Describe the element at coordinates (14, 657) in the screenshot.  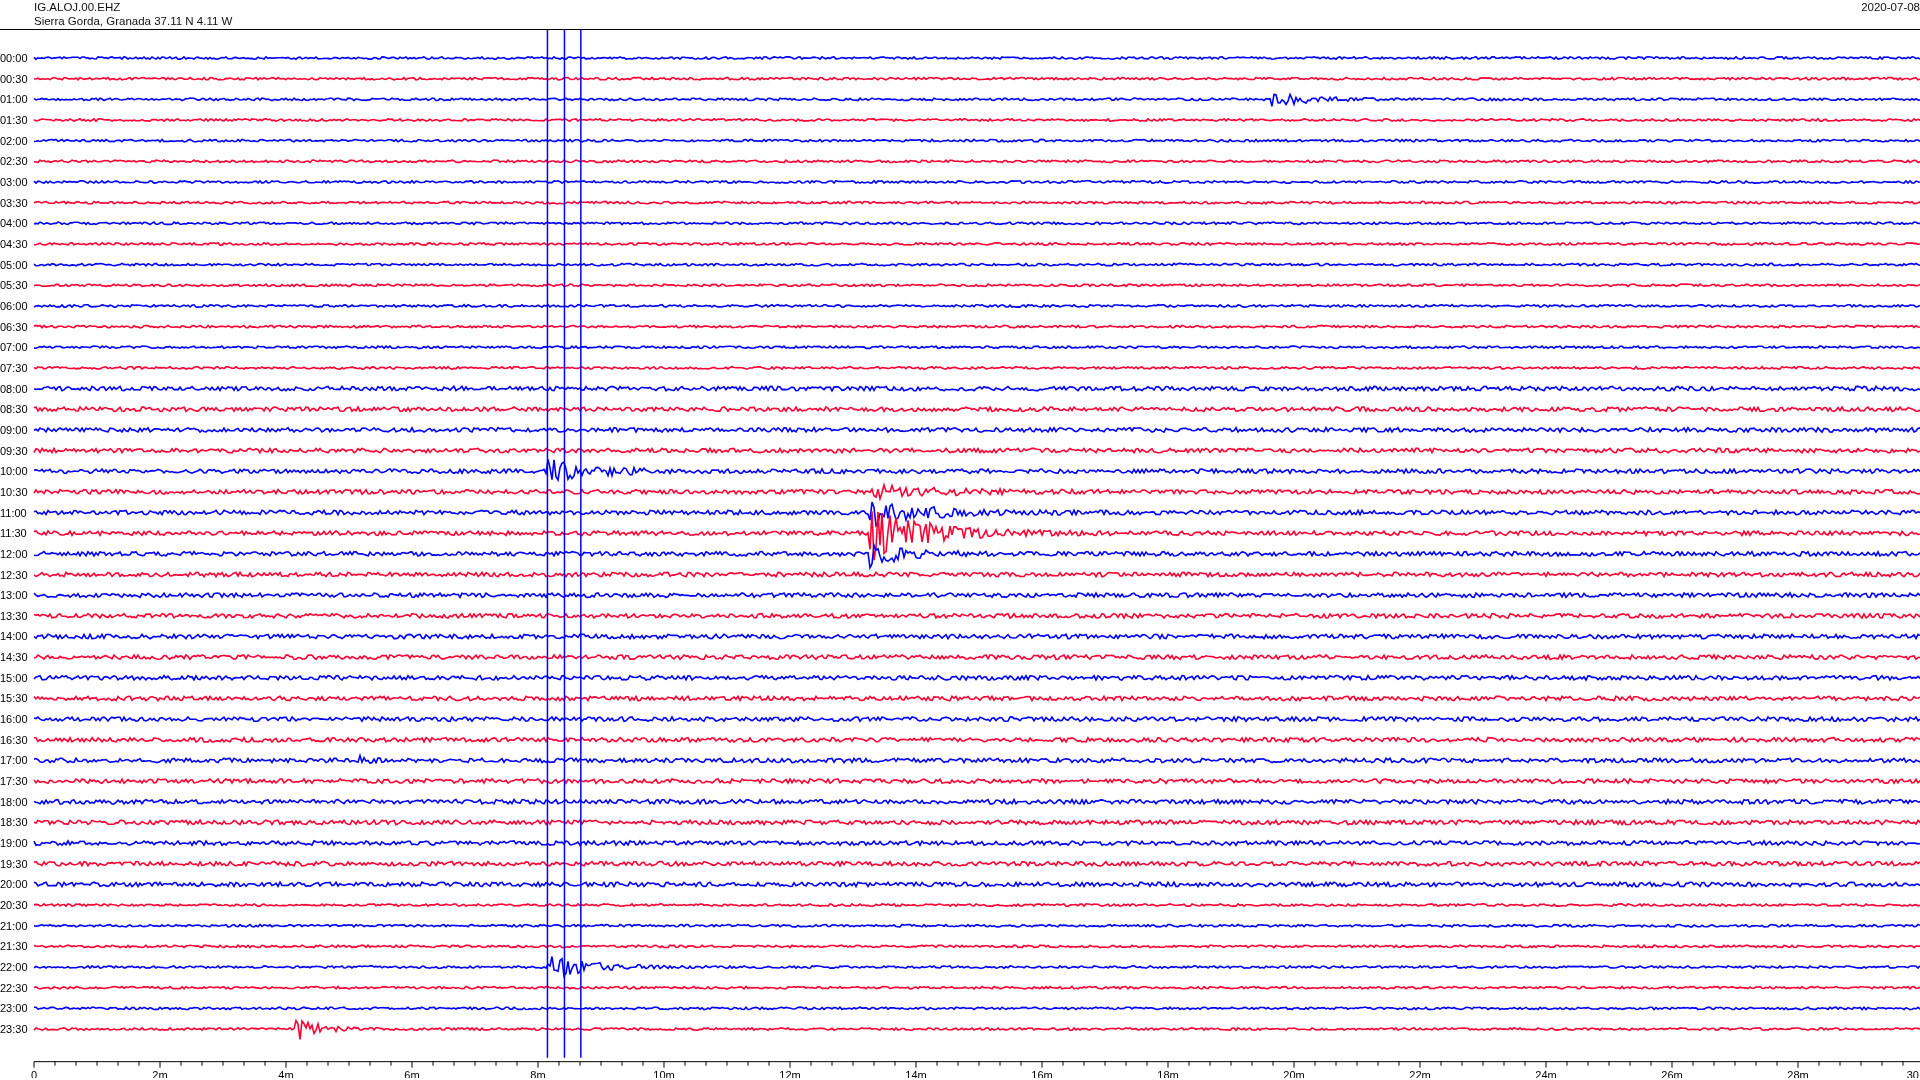
I see `row-time-label: 14:30` at that location.